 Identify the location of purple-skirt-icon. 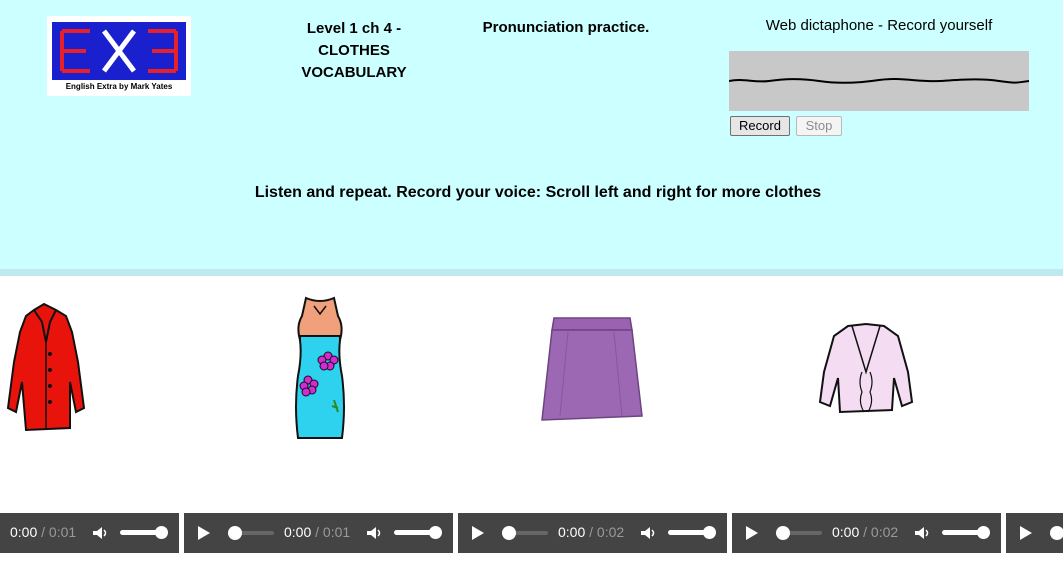
(592, 369).